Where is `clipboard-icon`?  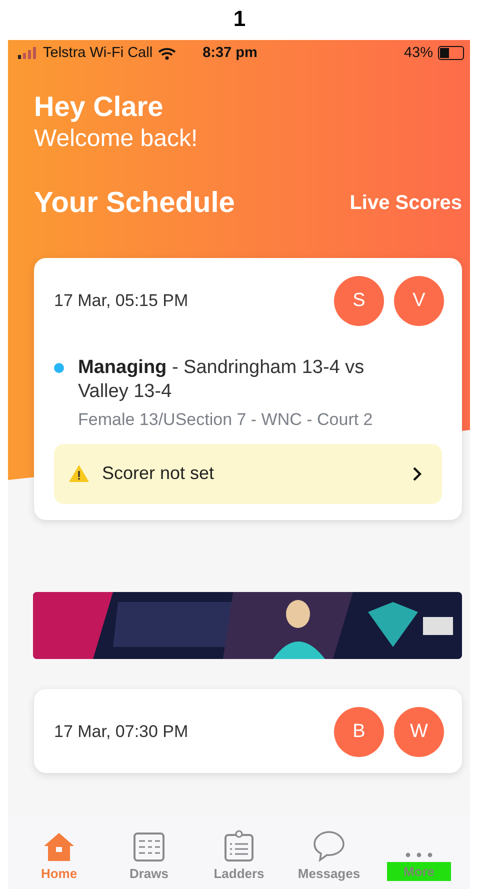
clipboard-icon is located at coordinates (239, 846).